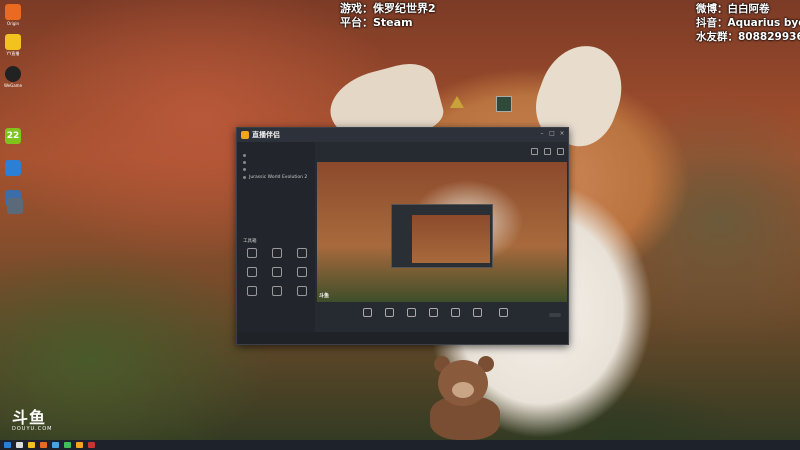  I want to click on desktop-icon-22: 22, so click(13, 136).